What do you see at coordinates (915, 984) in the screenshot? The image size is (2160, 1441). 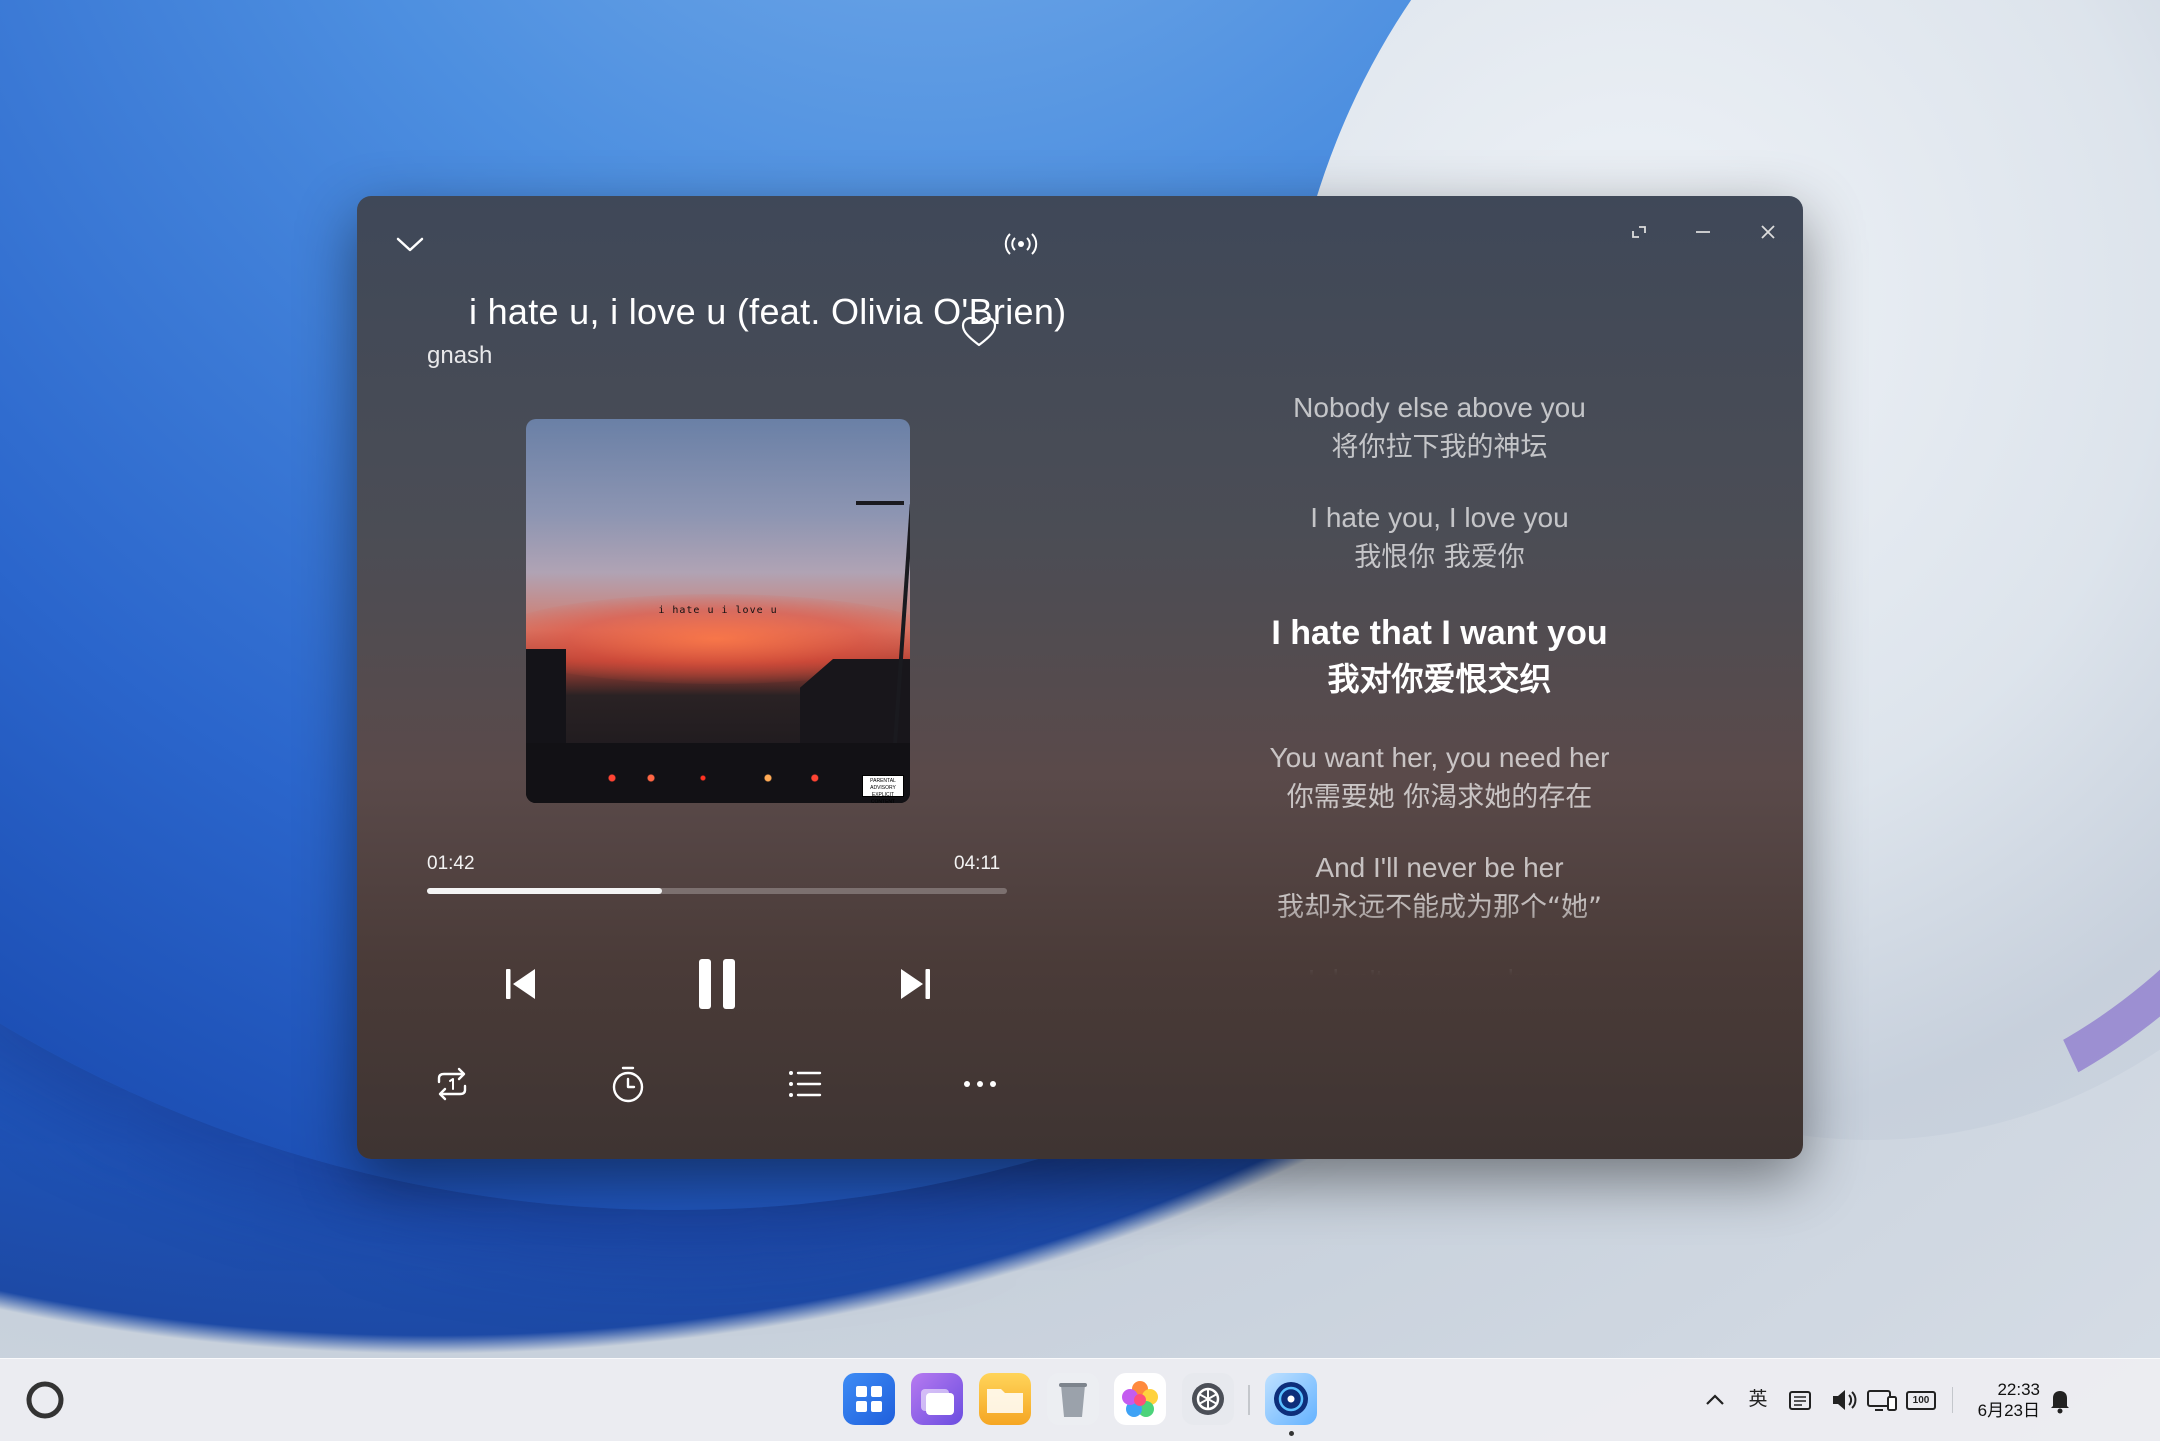 I see `next-track-icon` at bounding box center [915, 984].